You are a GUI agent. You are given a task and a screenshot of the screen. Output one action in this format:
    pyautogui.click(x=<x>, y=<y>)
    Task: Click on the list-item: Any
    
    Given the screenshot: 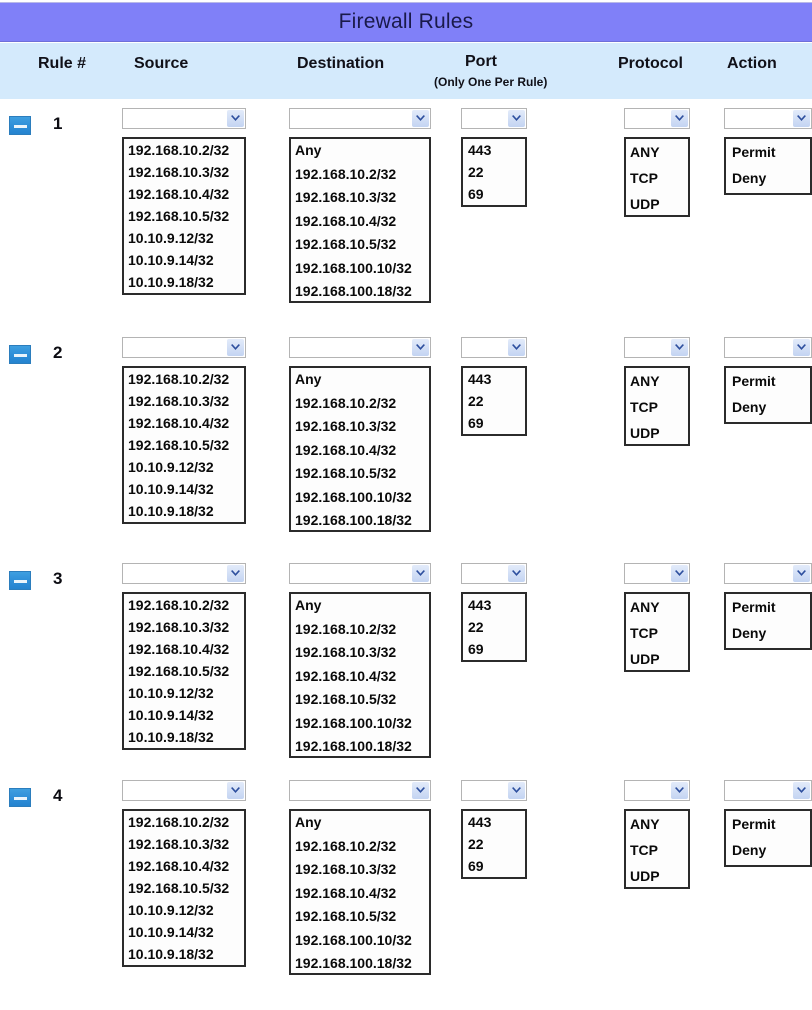 What is the action you would take?
    pyautogui.click(x=360, y=380)
    